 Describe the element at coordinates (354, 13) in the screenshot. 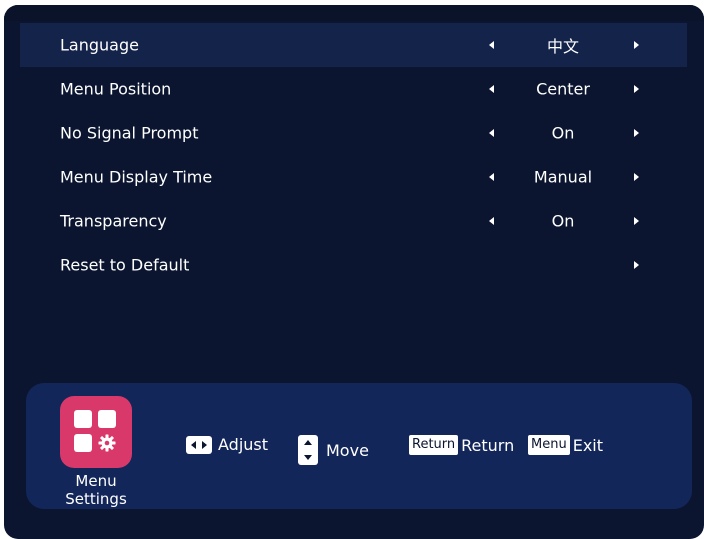

I see `top-strip` at that location.